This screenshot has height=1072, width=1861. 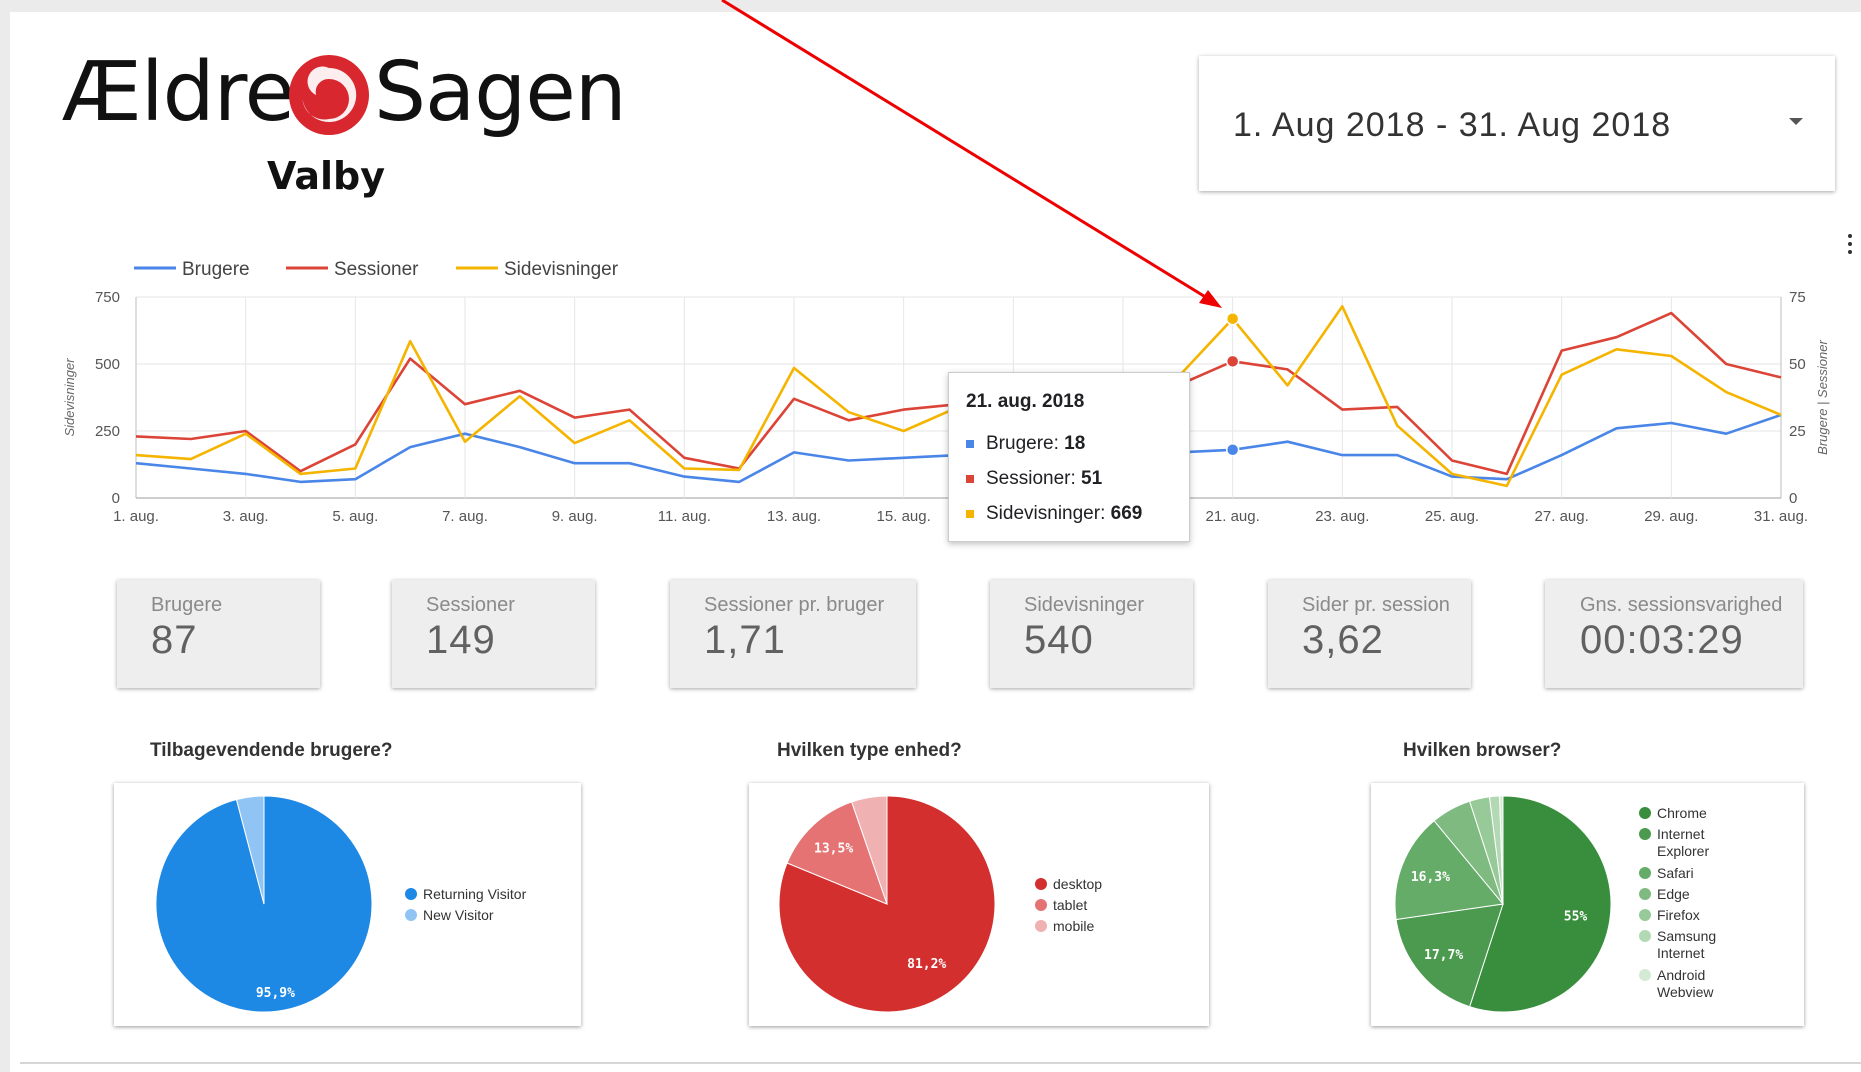 I want to click on pie-slice-label: 81,2%, so click(x=926, y=964).